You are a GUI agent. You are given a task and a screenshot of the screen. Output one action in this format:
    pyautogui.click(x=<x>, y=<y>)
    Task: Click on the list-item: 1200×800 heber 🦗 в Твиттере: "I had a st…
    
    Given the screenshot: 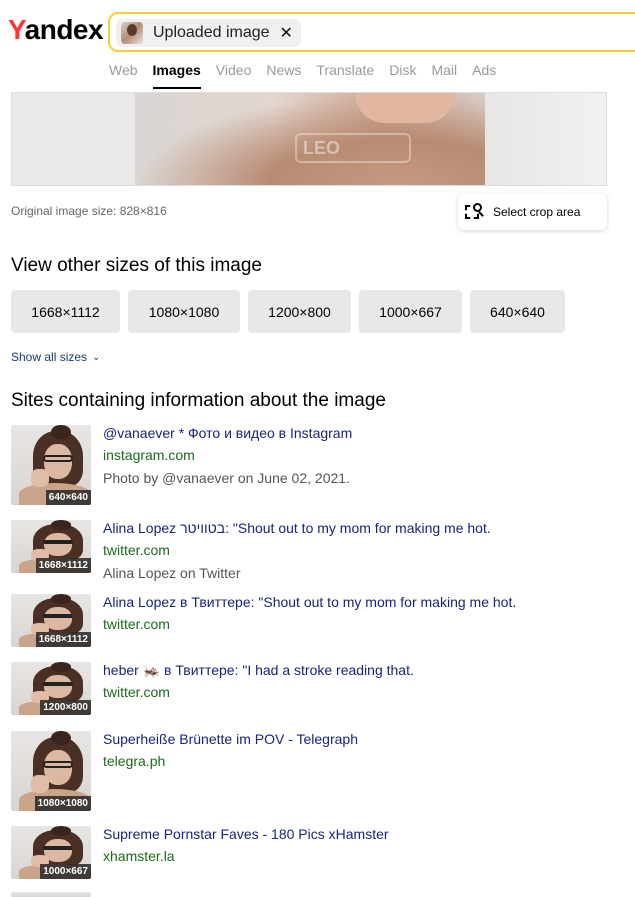 What is the action you would take?
    pyautogui.click(x=321, y=688)
    